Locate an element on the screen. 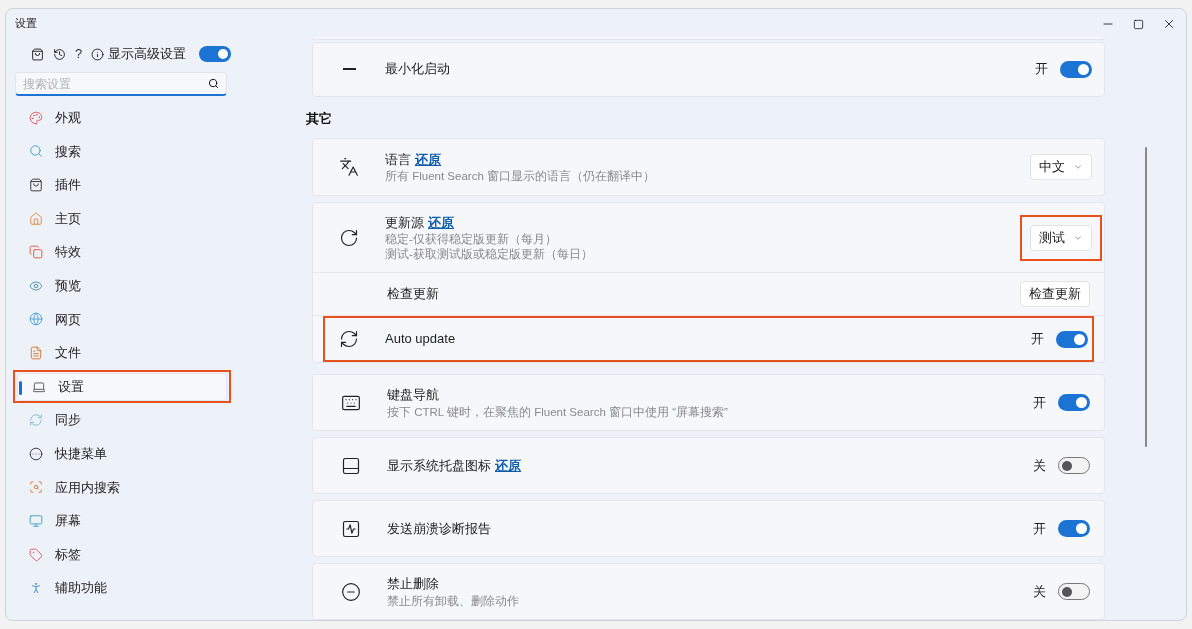 This screenshot has width=1192, height=629. section-title: 其它 is located at coordinates (319, 118).